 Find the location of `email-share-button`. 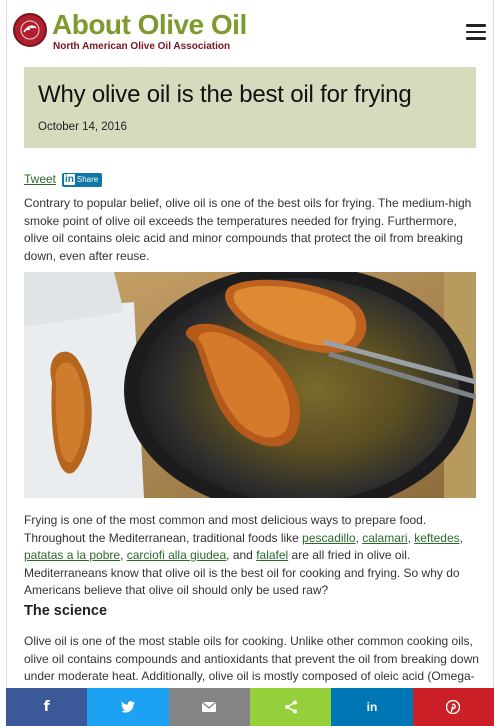

email-share-button is located at coordinates (209, 707).